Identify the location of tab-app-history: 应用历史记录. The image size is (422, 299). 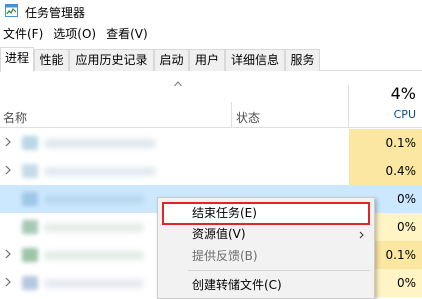
(111, 60).